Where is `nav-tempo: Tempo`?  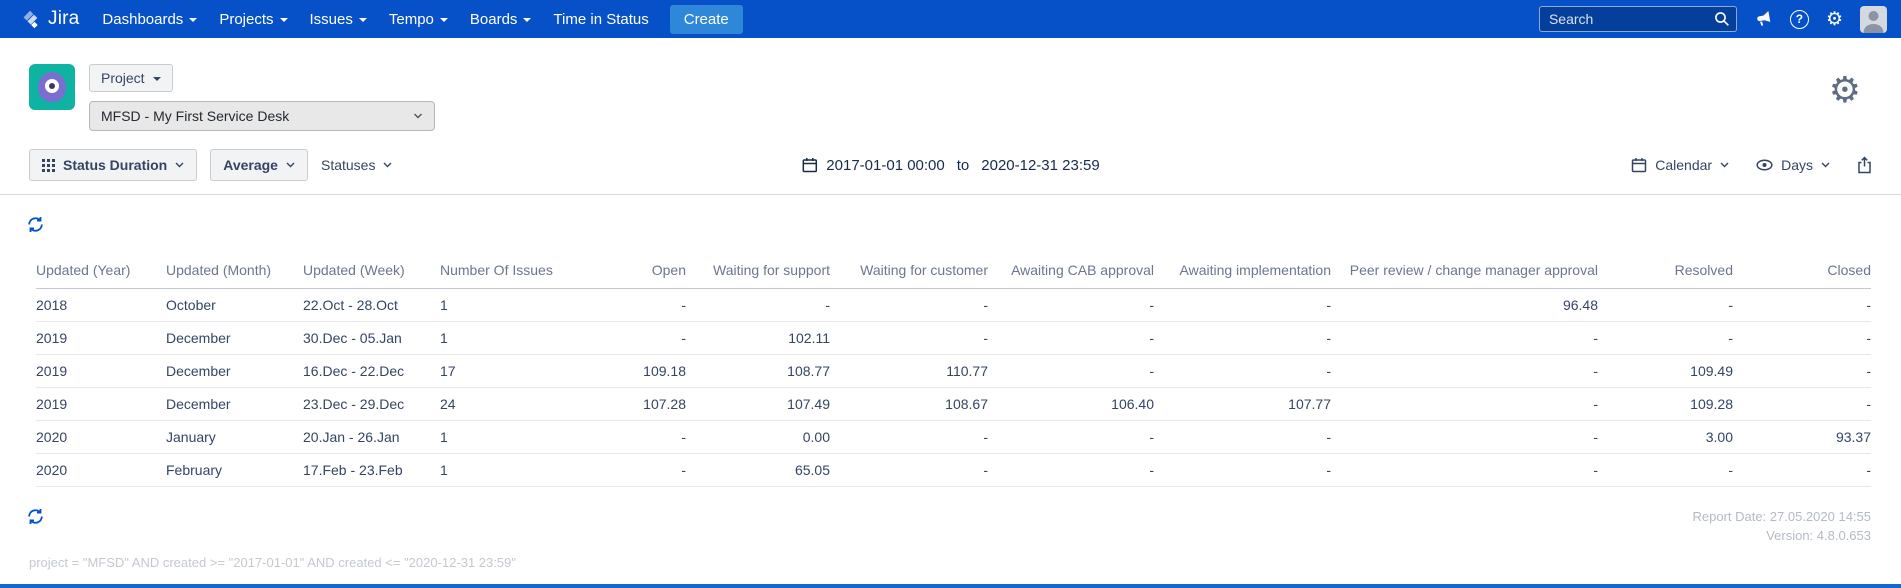
nav-tempo: Tempo is located at coordinates (418, 19).